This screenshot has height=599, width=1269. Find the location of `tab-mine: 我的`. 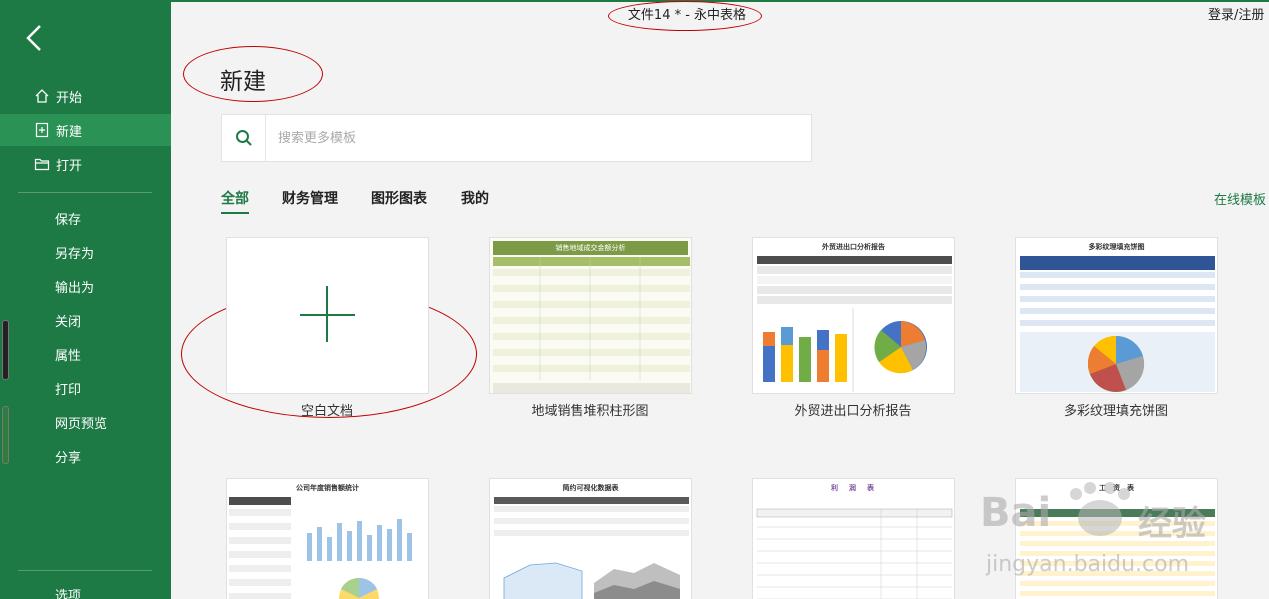

tab-mine: 我的 is located at coordinates (475, 198).